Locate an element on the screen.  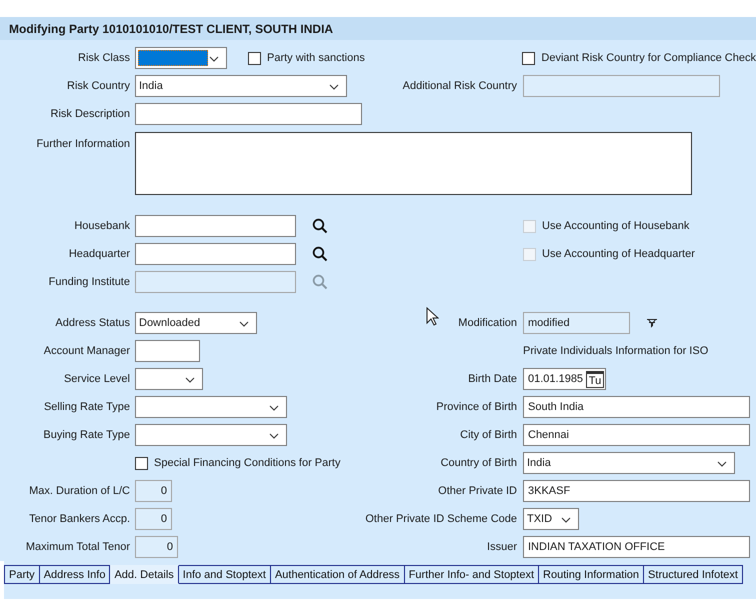
tab: Info and Stoptext is located at coordinates (224, 574).